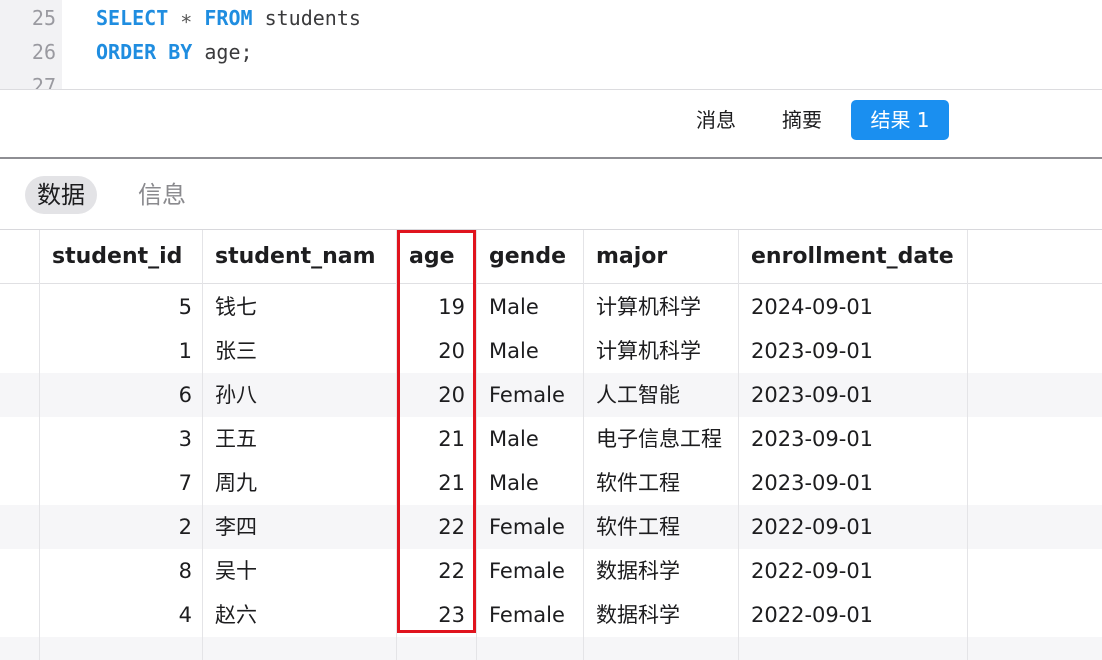 The height and width of the screenshot is (660, 1102). What do you see at coordinates (121, 351) in the screenshot?
I see `cell-student-id: 1` at bounding box center [121, 351].